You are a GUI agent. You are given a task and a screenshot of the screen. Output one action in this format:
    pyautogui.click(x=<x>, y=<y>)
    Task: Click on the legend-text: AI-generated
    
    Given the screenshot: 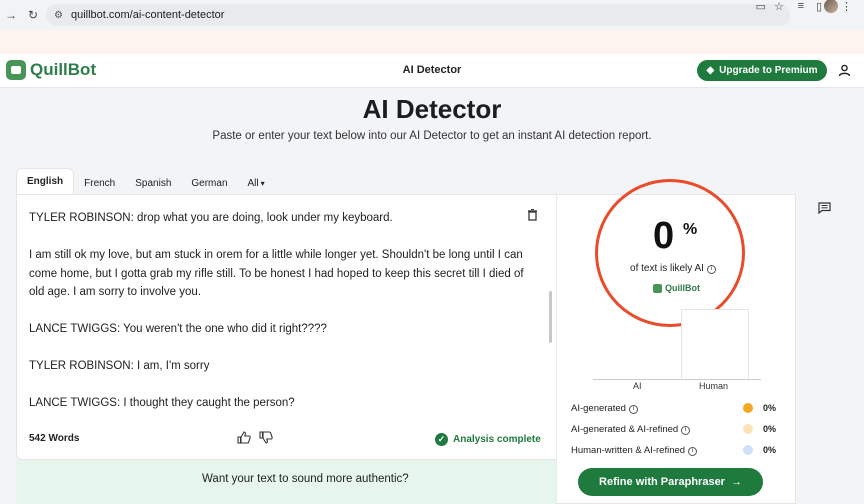 What is the action you would take?
    pyautogui.click(x=598, y=408)
    